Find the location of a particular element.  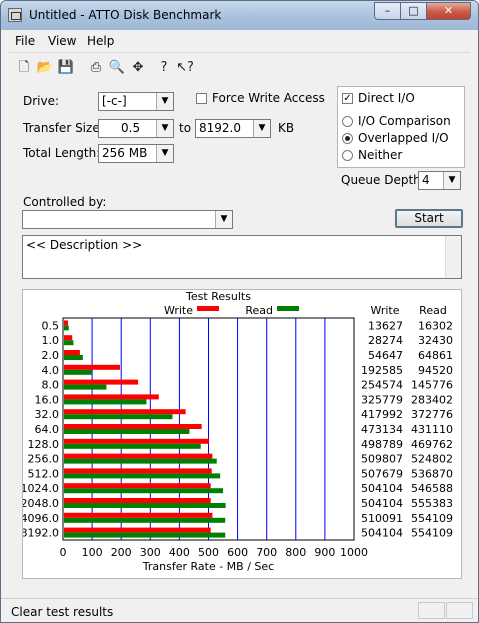

open-icon: 📂 is located at coordinates (45, 68).